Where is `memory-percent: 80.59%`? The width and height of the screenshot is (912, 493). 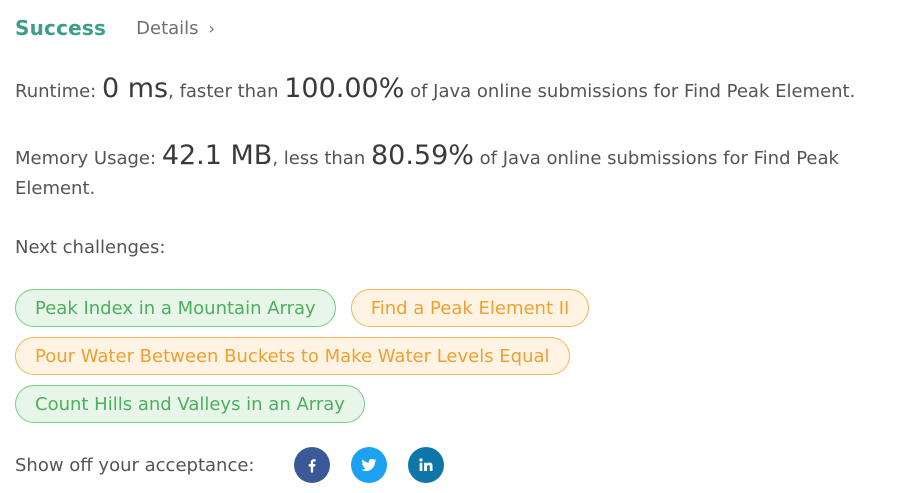
memory-percent: 80.59% is located at coordinates (422, 155).